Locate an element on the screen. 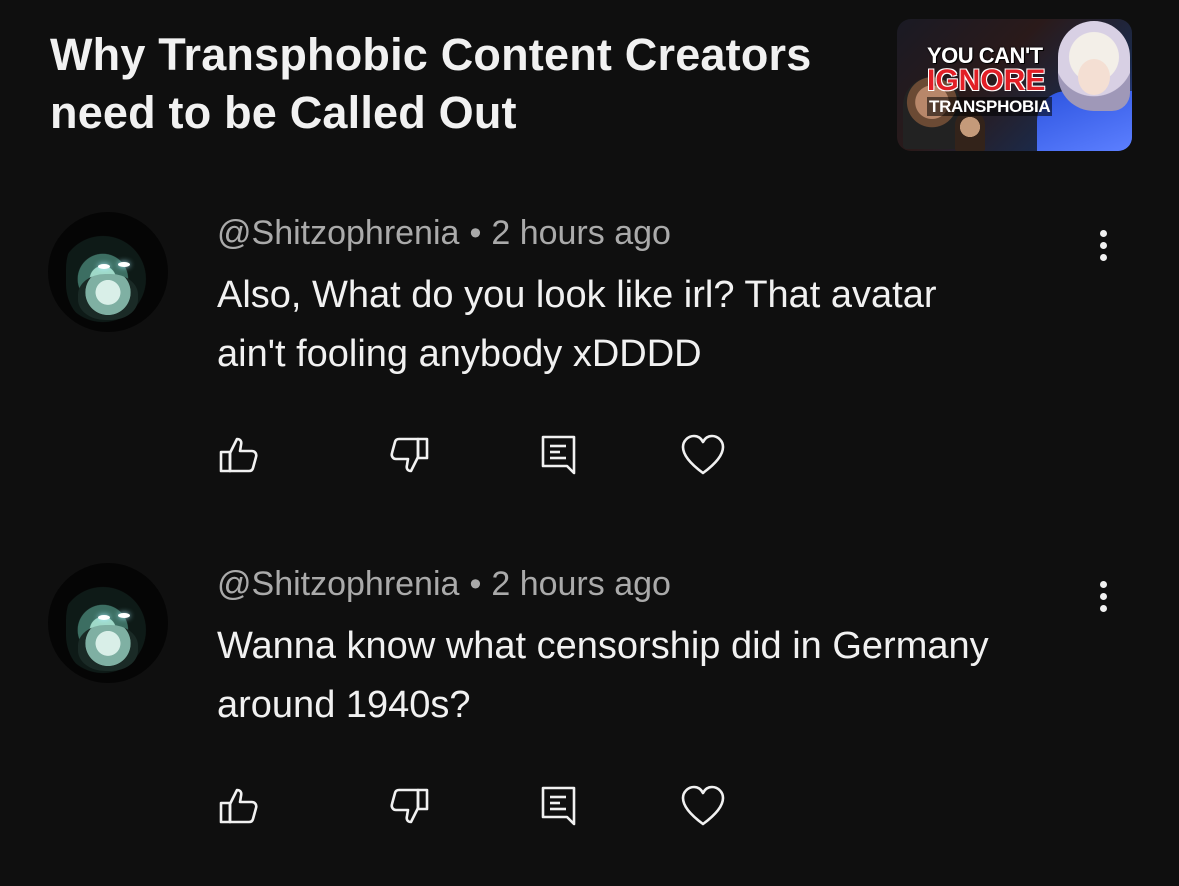 The height and width of the screenshot is (886, 1179). thumbnail-caption-line-3: TRANSPHOBIA is located at coordinates (990, 106).